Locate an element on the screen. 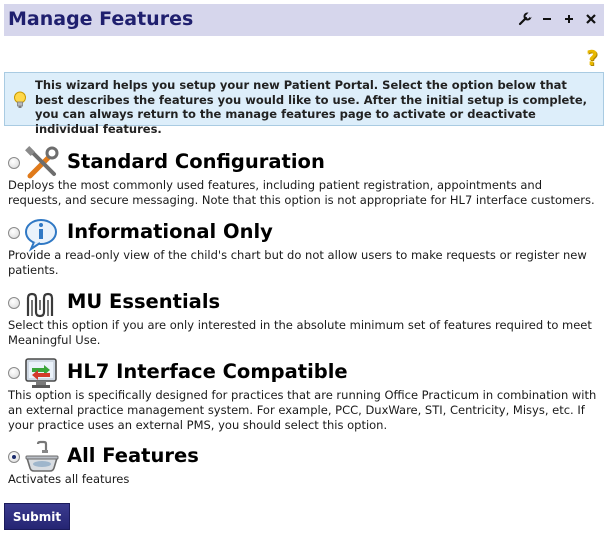  submit-button: Submit is located at coordinates (37, 516).